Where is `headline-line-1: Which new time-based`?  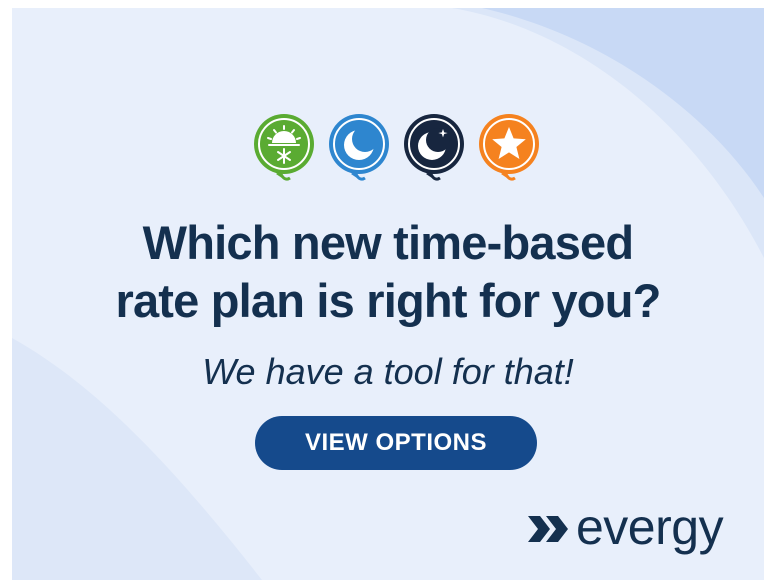 headline-line-1: Which new time-based is located at coordinates (388, 242).